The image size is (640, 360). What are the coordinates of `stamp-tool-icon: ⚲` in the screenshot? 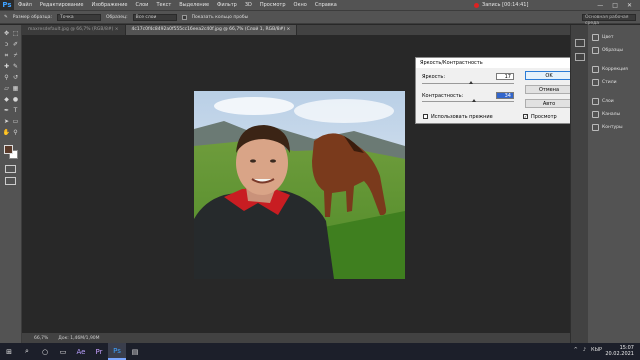 It's located at (6, 77).